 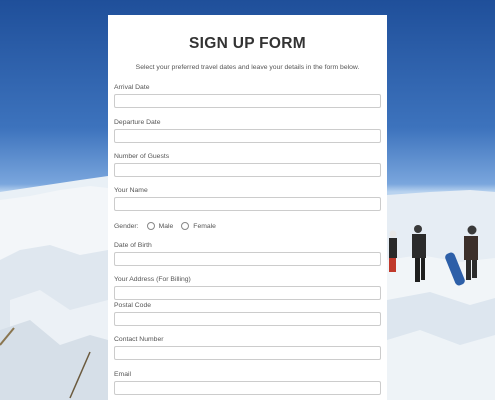 I want to click on email-field: Email, so click(x=247, y=383).